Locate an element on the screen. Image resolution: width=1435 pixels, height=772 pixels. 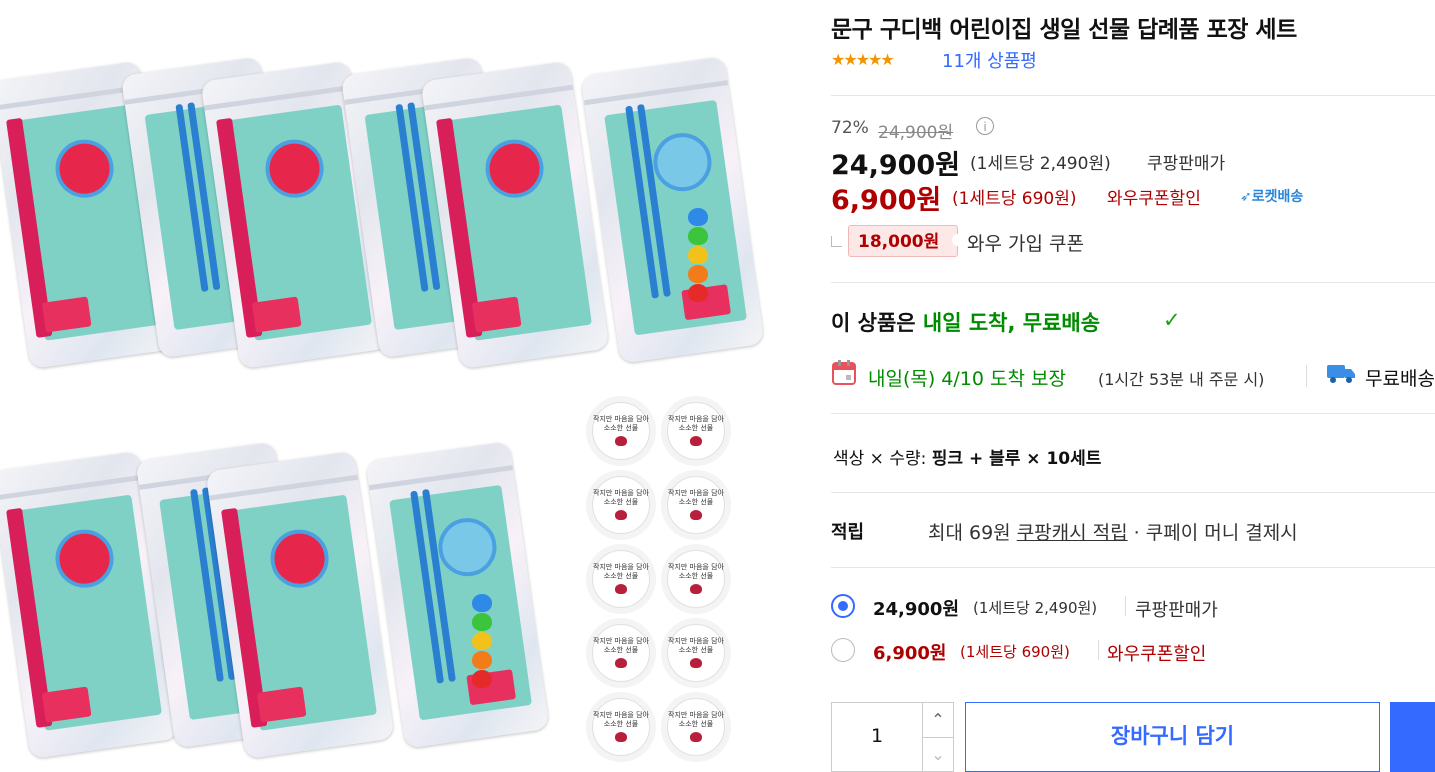
rocket-delivery-badge: ➶로켓배송 is located at coordinates (1271, 196).